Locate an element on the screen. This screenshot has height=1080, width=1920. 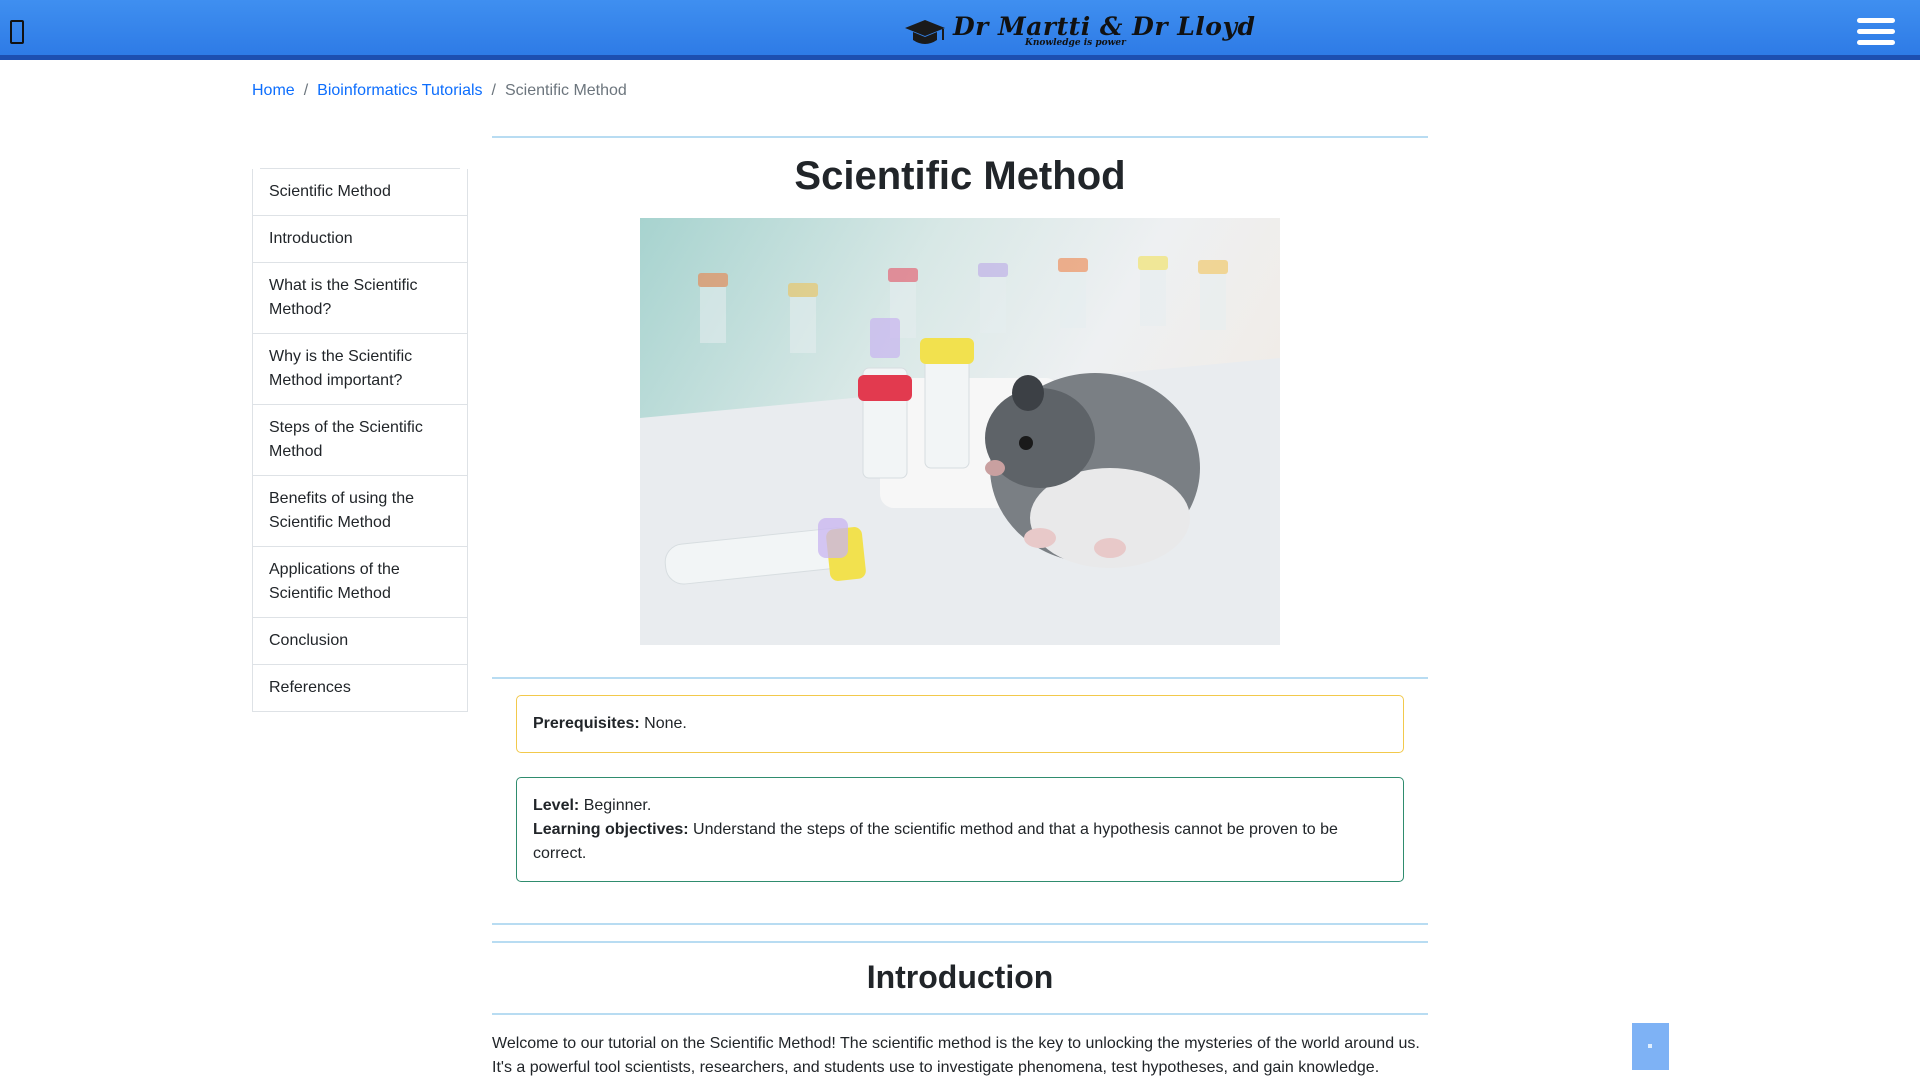
graduation-cap-icon is located at coordinates (925, 32).